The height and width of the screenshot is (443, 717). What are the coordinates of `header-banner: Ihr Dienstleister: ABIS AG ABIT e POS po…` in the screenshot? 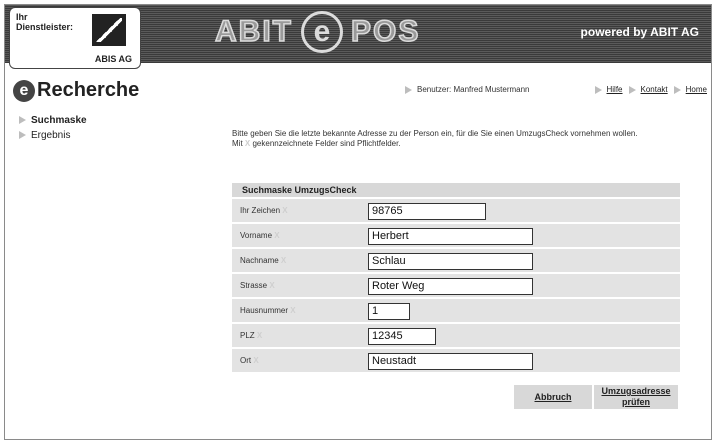 It's located at (358, 37).